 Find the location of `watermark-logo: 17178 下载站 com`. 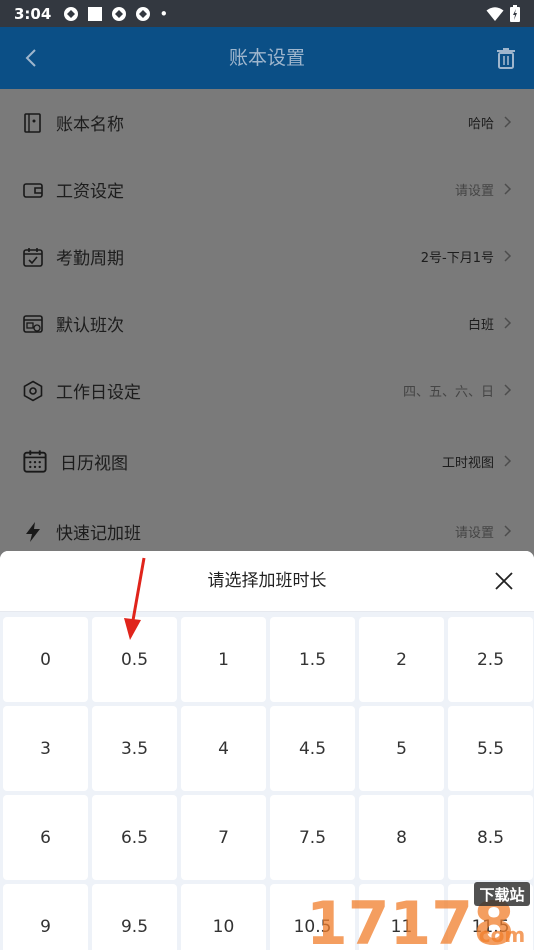

watermark-logo: 17178 下载站 com is located at coordinates (418, 916).